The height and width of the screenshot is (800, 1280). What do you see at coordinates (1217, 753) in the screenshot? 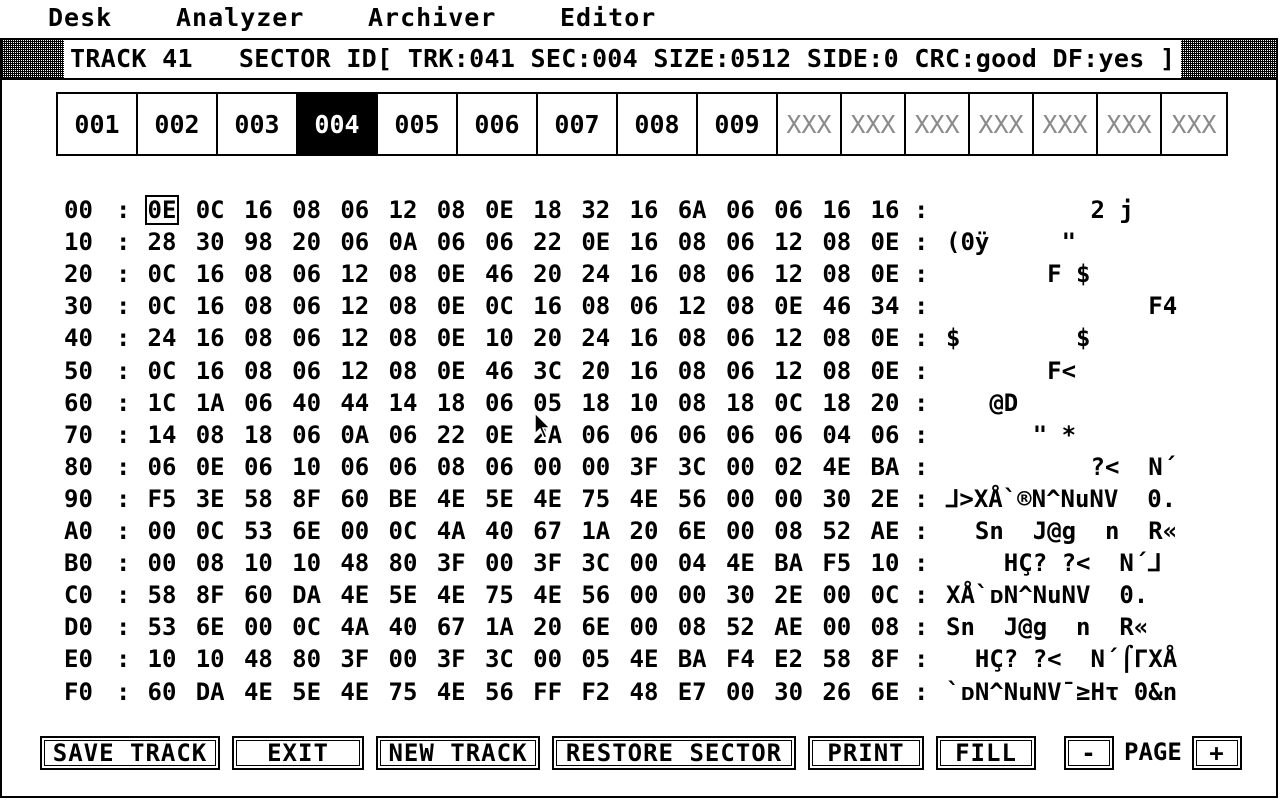
I see `page-plus-button: +` at bounding box center [1217, 753].